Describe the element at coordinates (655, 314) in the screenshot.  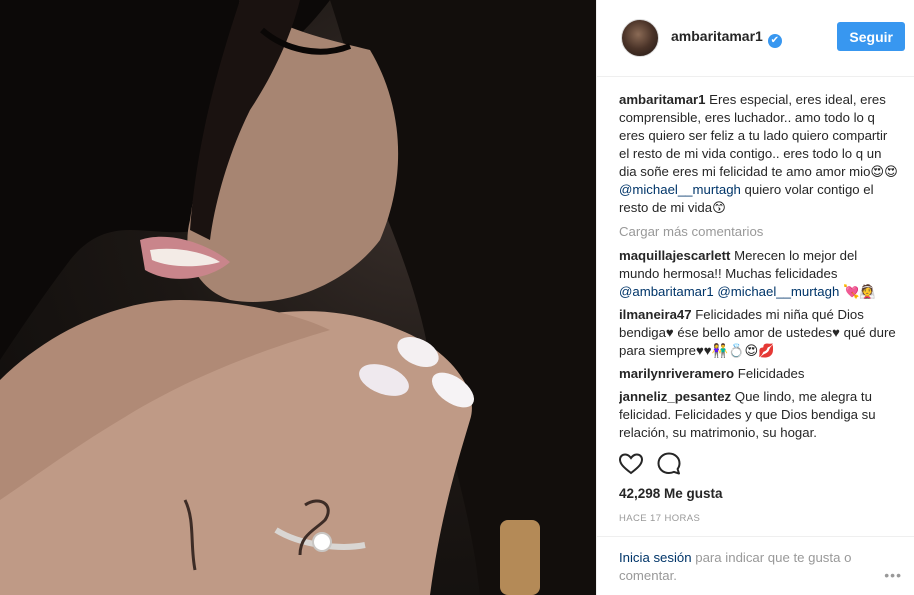
I see `comment-username: ilmaneira47` at that location.